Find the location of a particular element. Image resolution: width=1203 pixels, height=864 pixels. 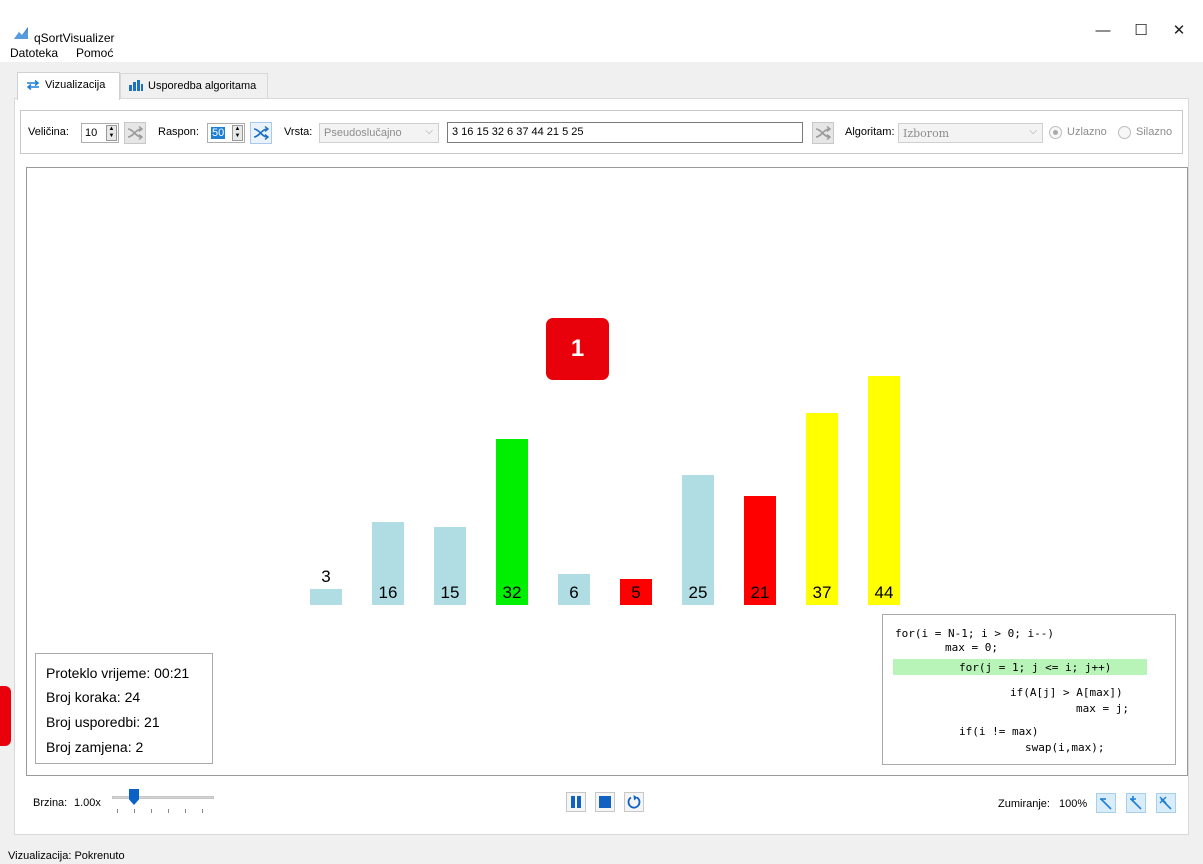

array-bar-value: 16 is located at coordinates (388, 592).